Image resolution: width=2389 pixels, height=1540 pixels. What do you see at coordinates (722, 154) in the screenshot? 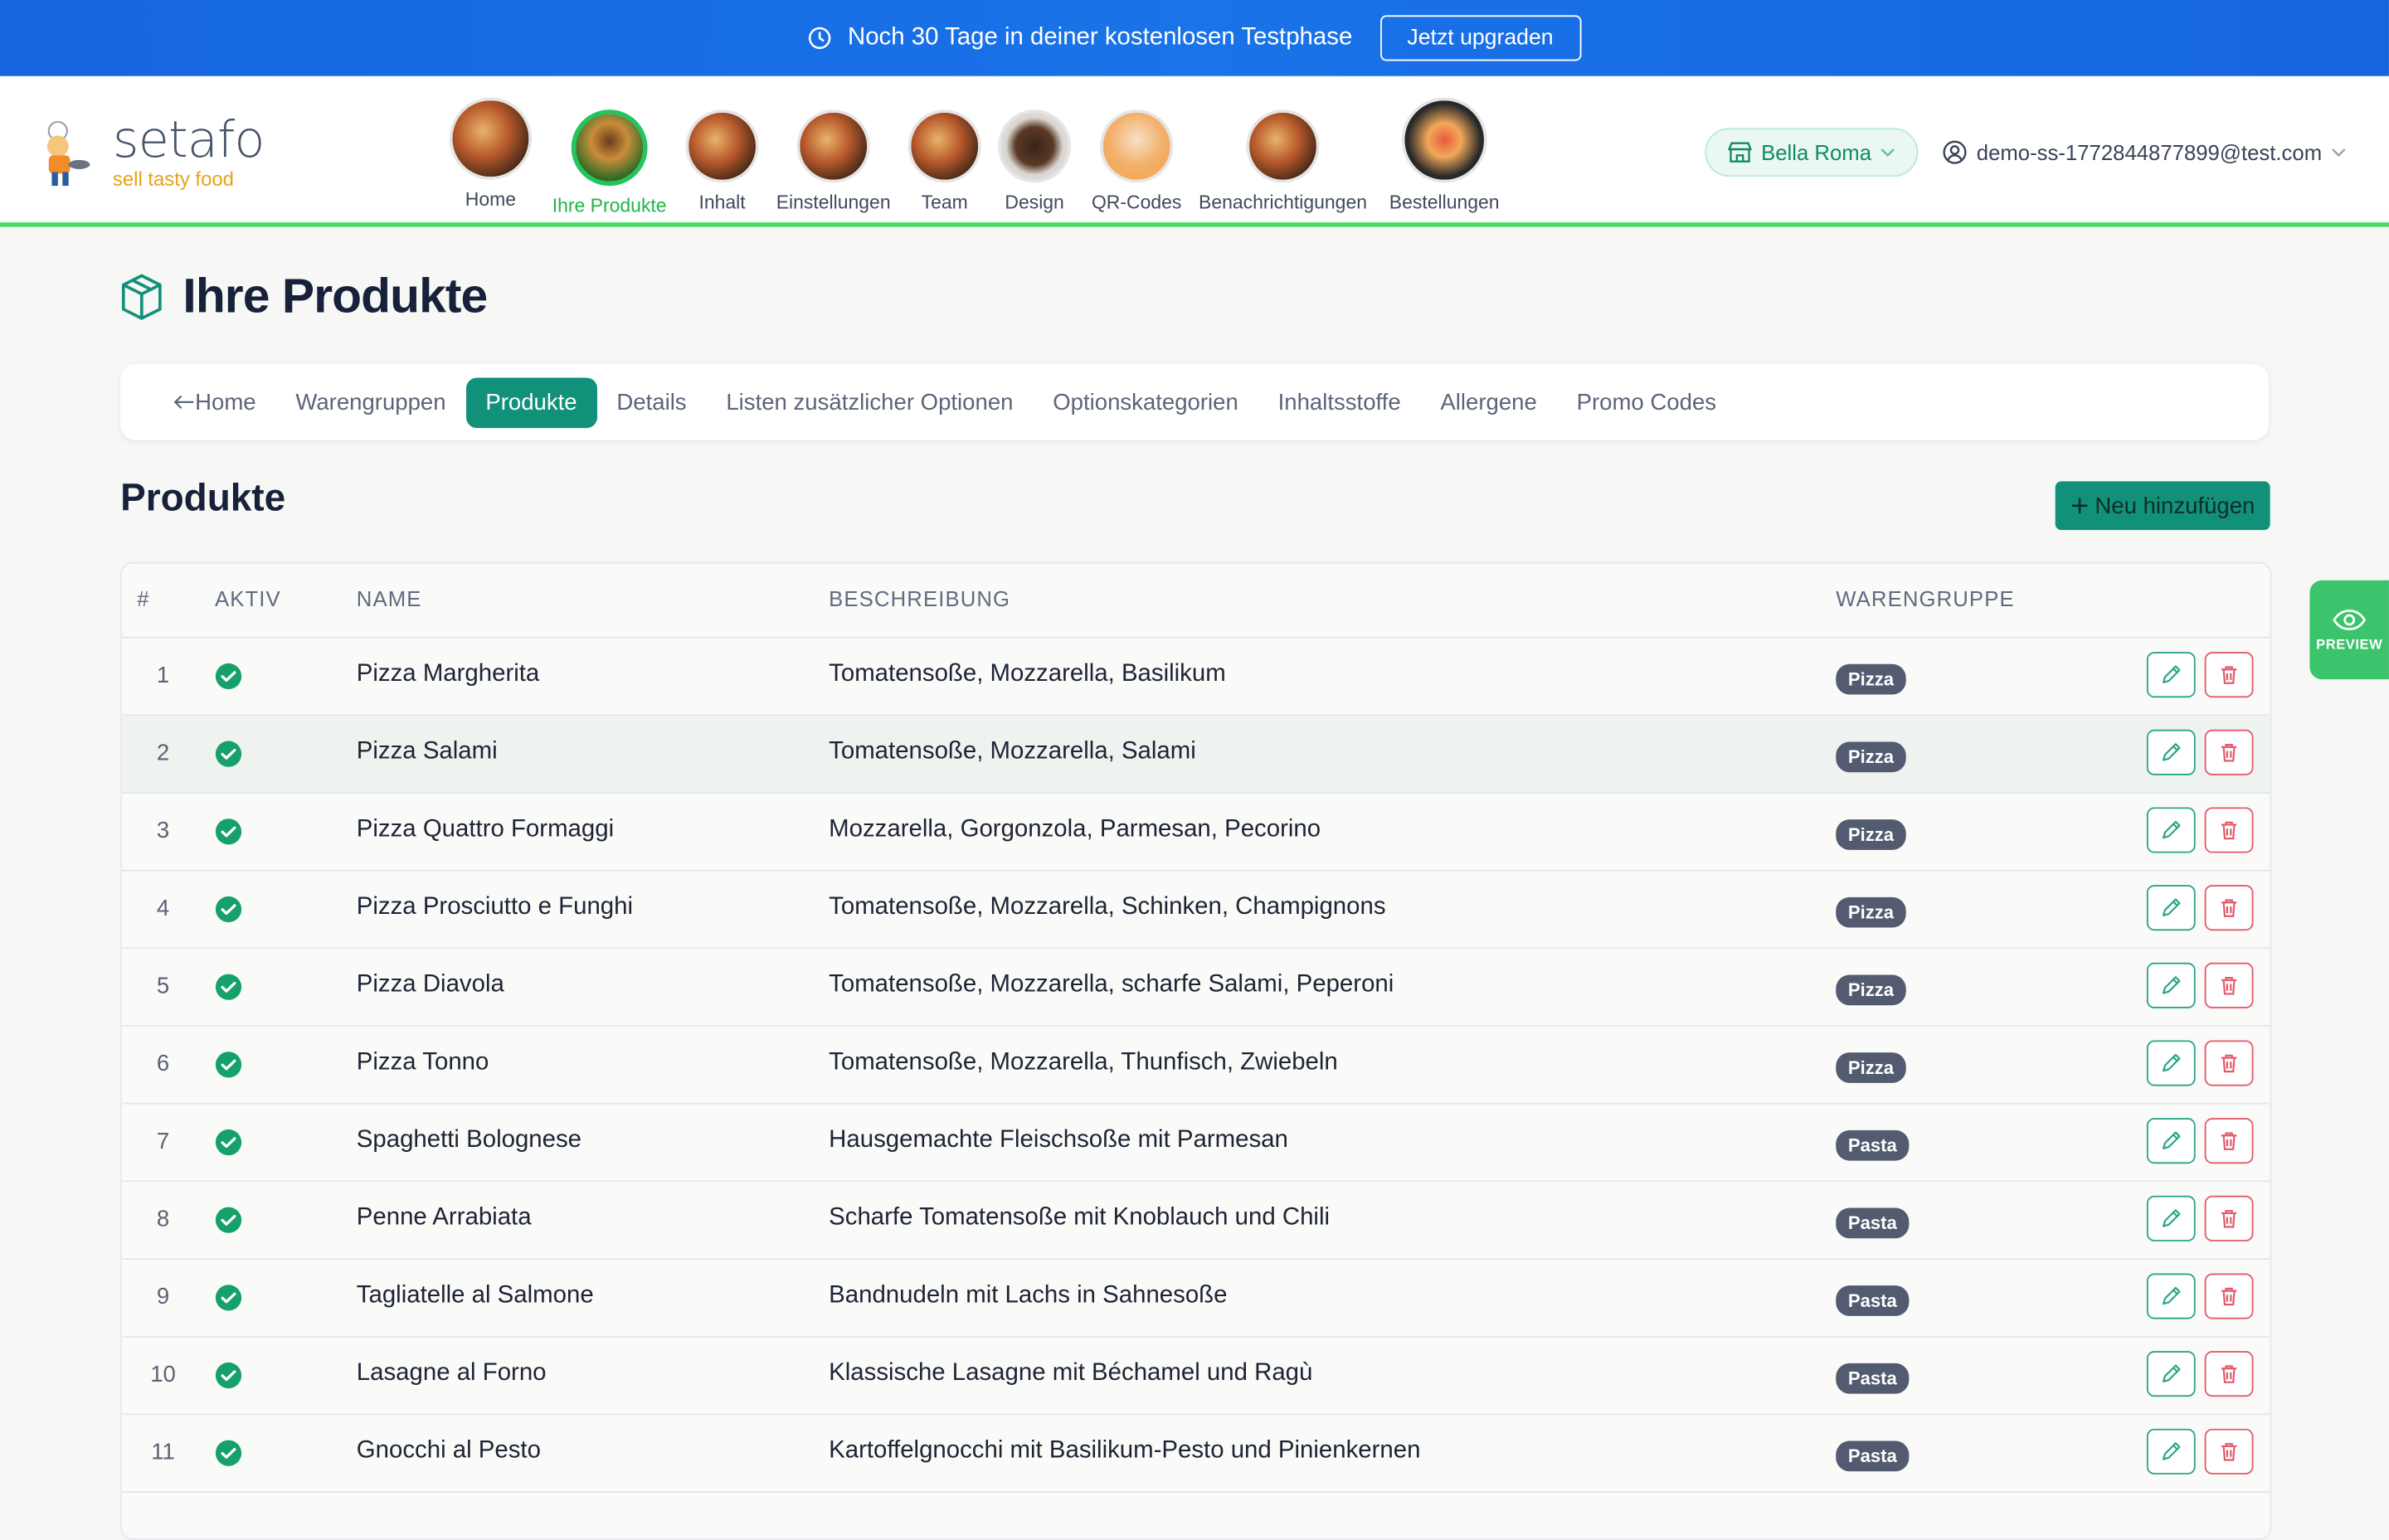
I see `nav-inhalt: Inhalt` at bounding box center [722, 154].